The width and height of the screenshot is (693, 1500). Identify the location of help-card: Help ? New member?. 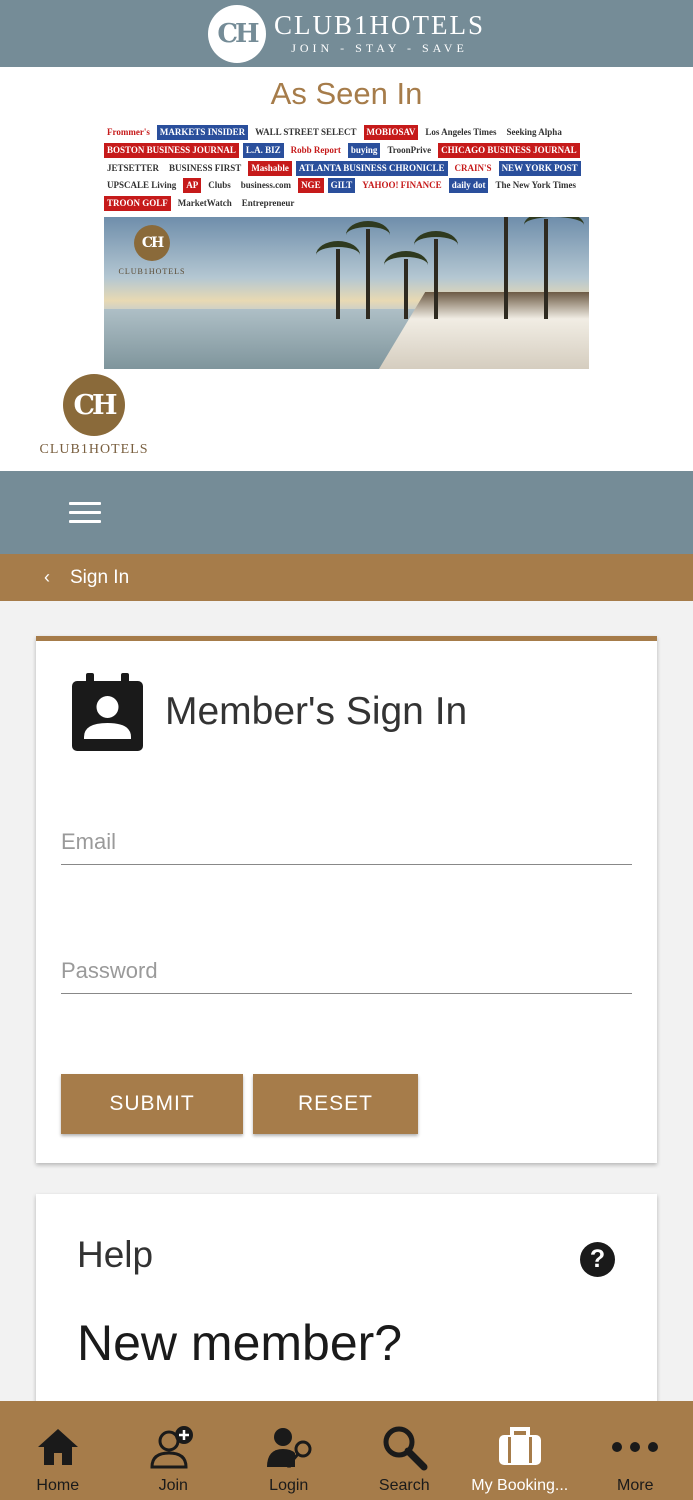
(346, 1314).